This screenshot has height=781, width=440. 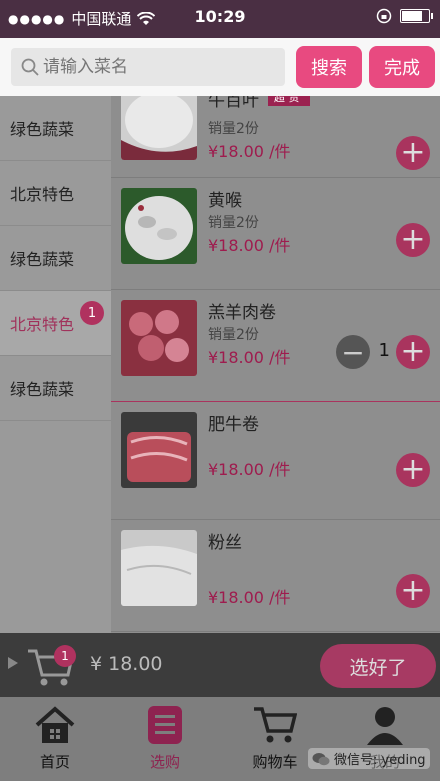 What do you see at coordinates (369, 758) in the screenshot?
I see `watermark: 微信号: yeding` at bounding box center [369, 758].